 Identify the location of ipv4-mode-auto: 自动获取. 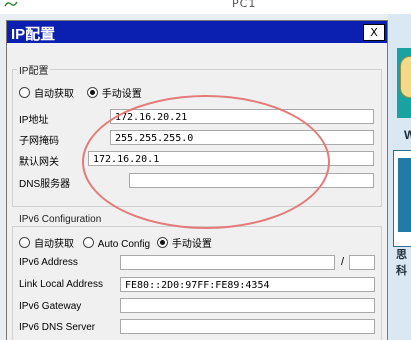
(46, 92).